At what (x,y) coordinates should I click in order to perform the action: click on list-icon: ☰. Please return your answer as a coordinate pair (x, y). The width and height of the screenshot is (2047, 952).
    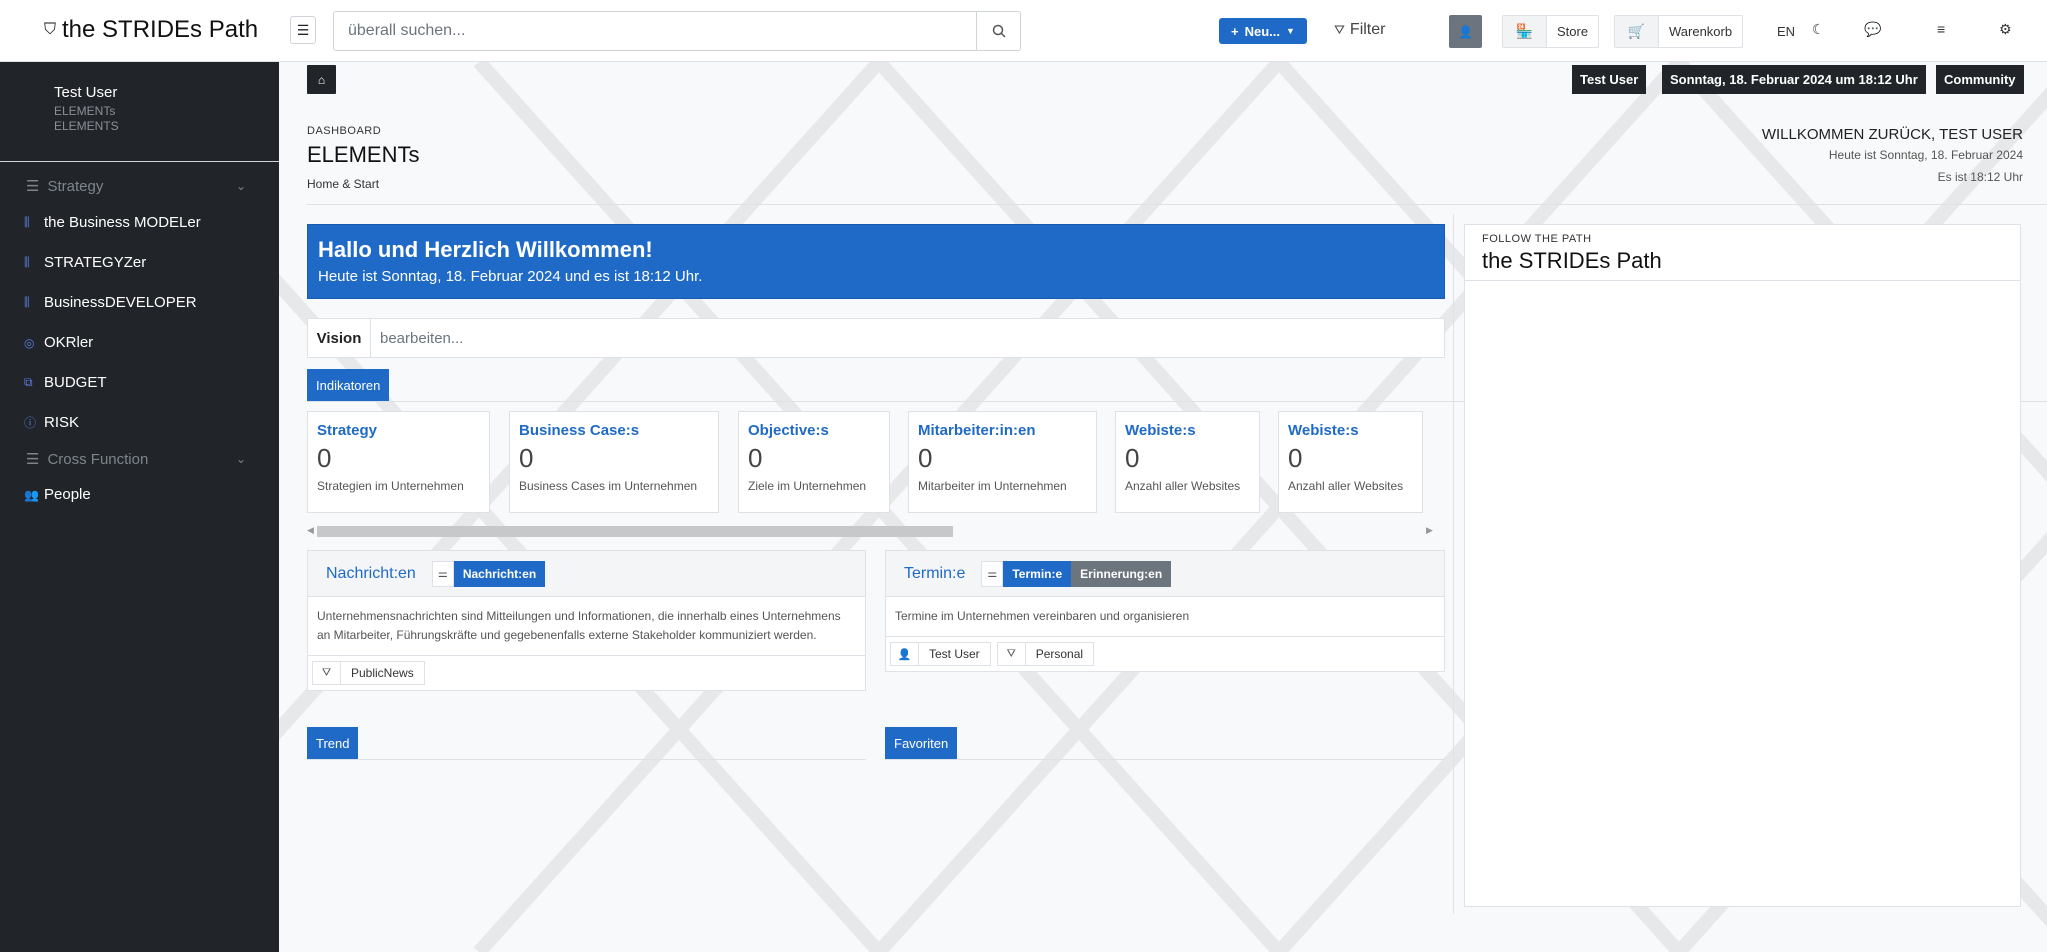
    Looking at the image, I should click on (33, 459).